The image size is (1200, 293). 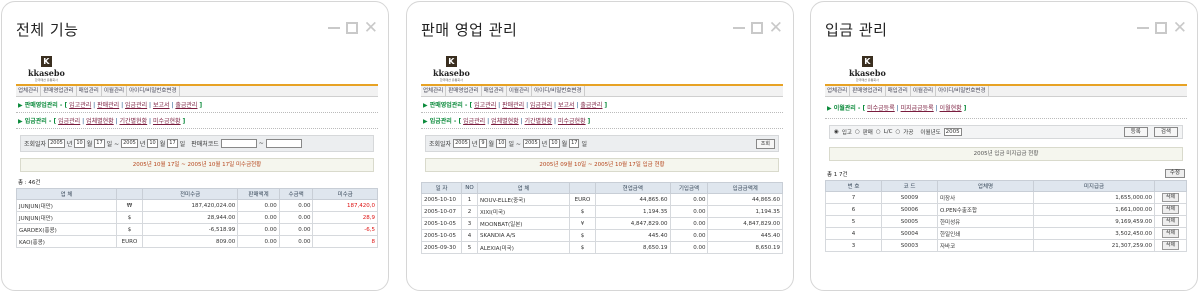 I want to click on cell: 2005-10-05, so click(x=441, y=223).